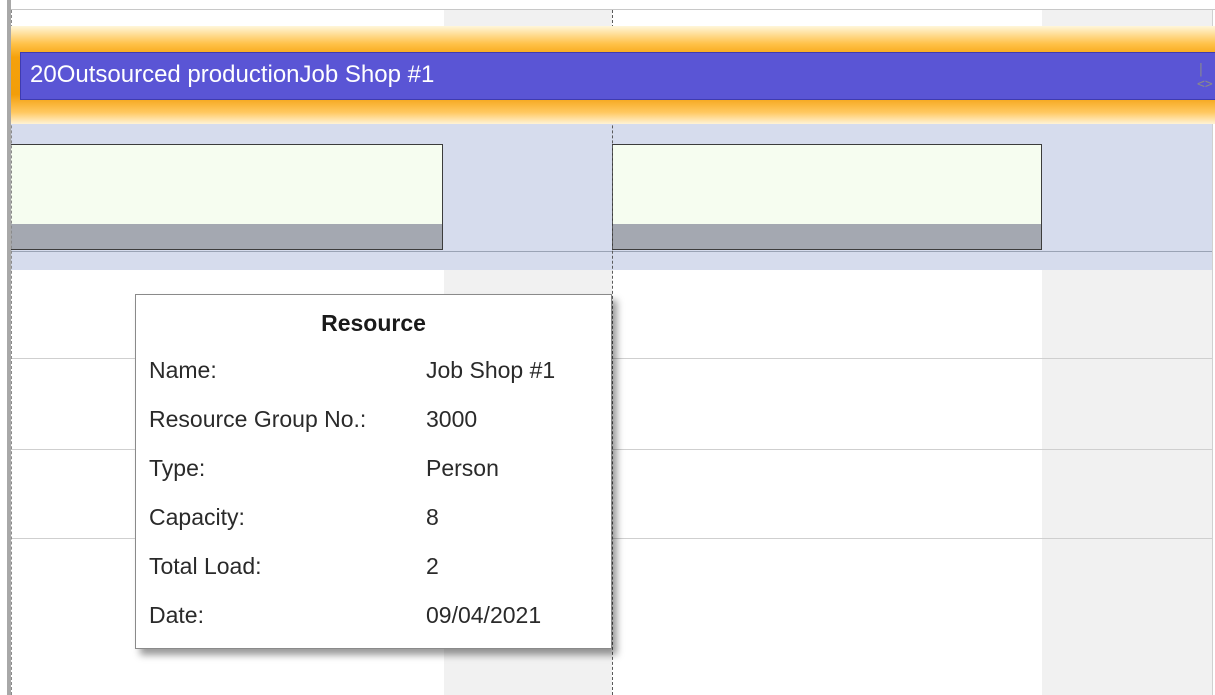  Describe the element at coordinates (484, 615) in the screenshot. I see `tooltip-value: 09/04/2021` at that location.